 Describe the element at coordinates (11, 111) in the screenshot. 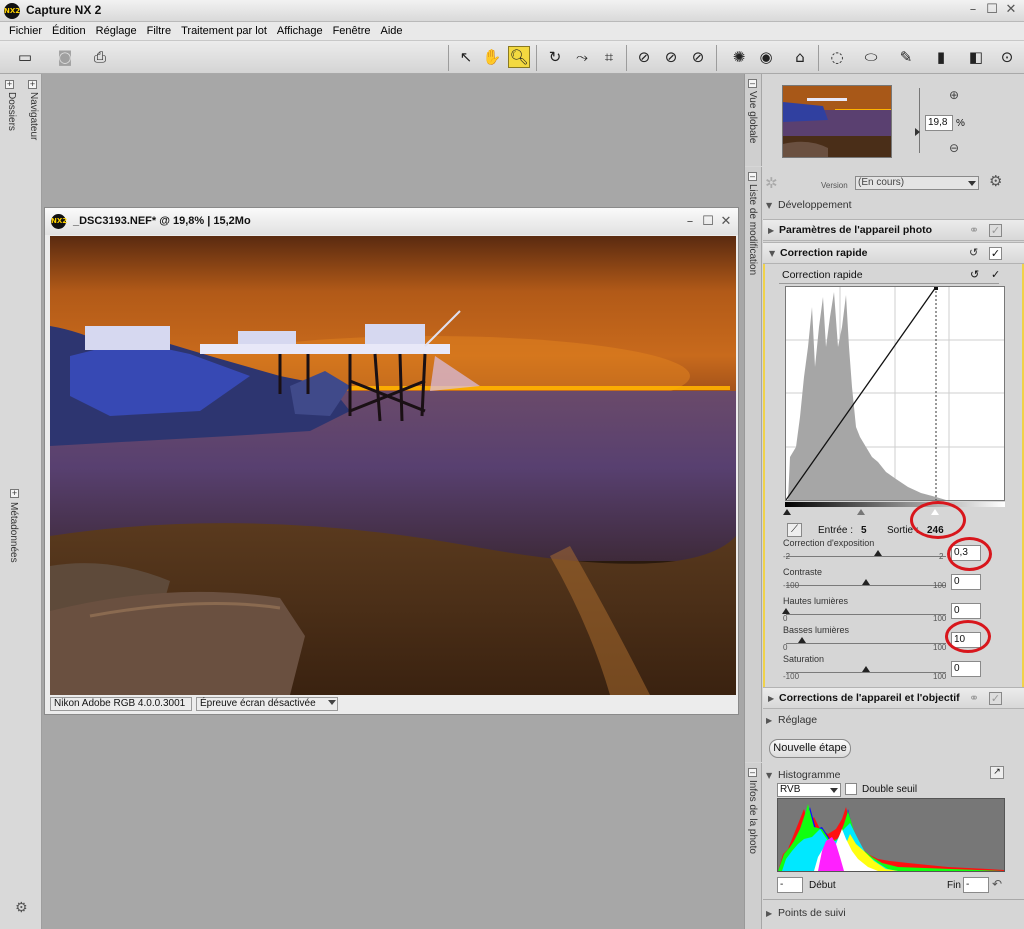

I see `tab-dossiers: Dossiers` at that location.